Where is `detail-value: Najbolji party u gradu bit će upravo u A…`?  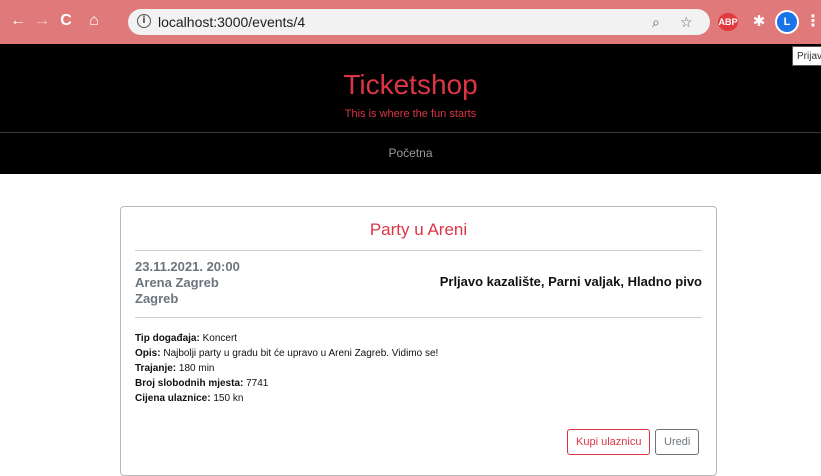
detail-value: Najbolji party u gradu bit će upravo u A… is located at coordinates (301, 353).